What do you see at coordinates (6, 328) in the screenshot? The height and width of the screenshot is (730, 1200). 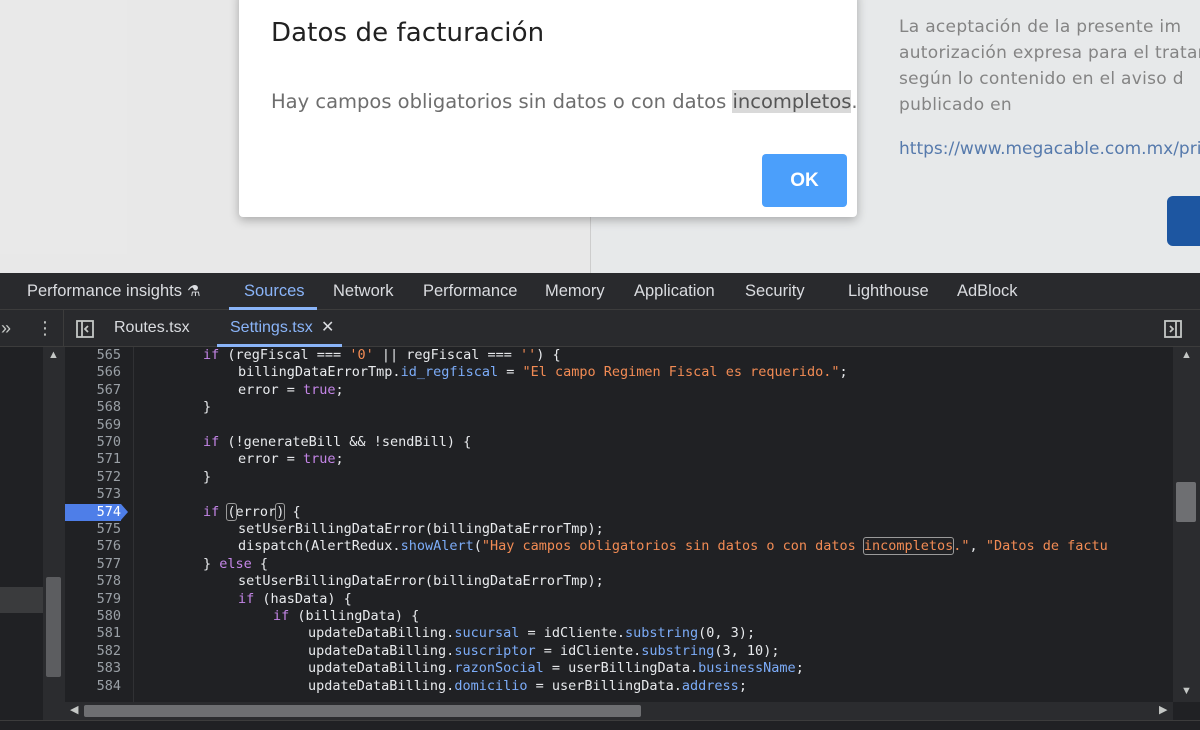 I see `chevron-double-right-icon: »` at bounding box center [6, 328].